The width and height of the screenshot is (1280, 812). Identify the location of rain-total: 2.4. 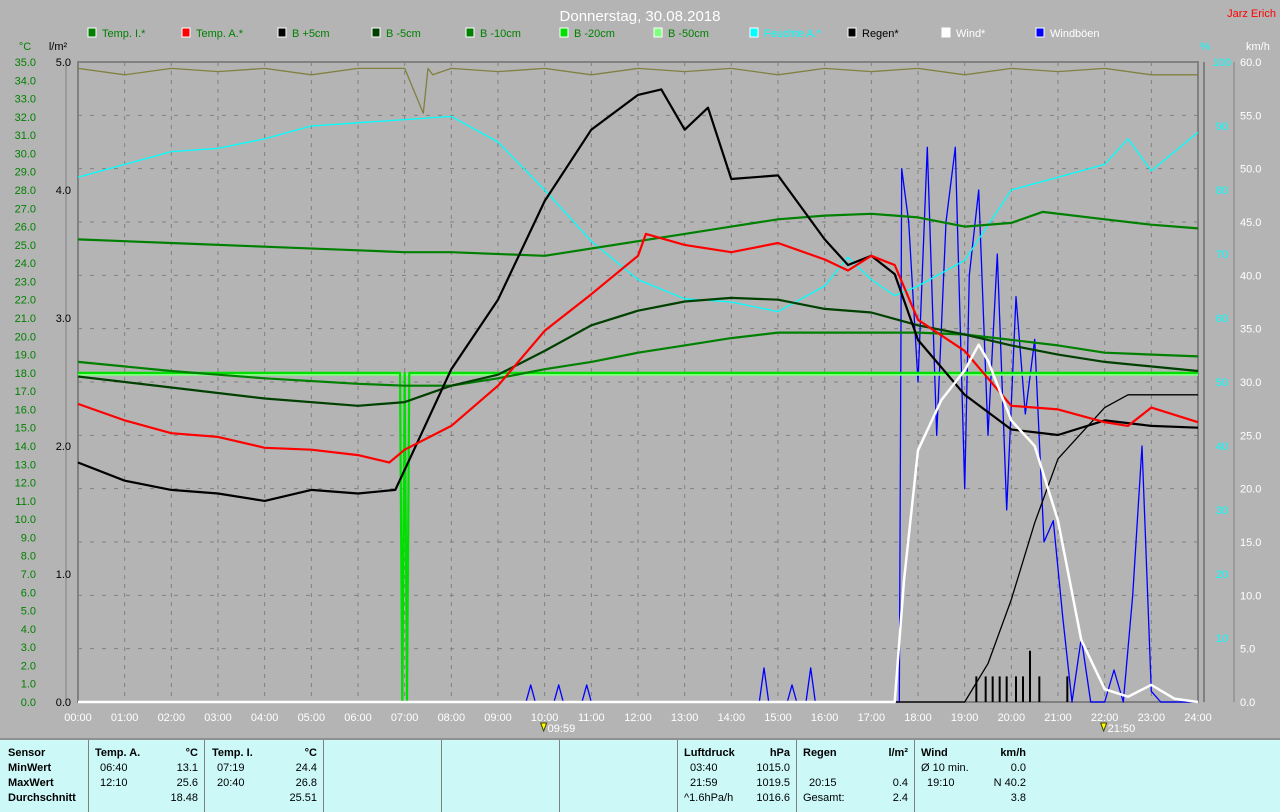
(900, 798).